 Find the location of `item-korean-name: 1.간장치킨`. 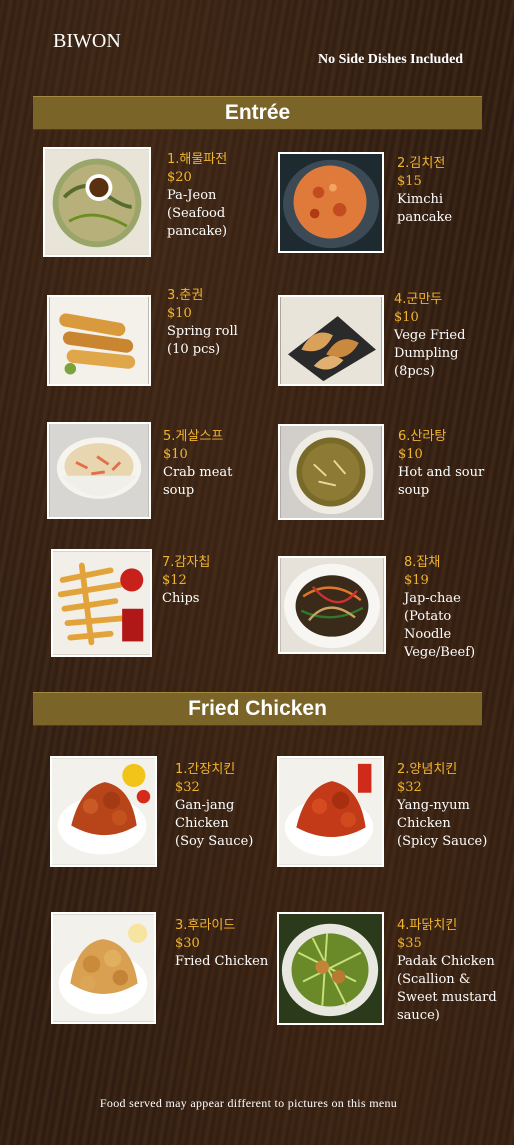

item-korean-name: 1.간장치킨 is located at coordinates (205, 769).